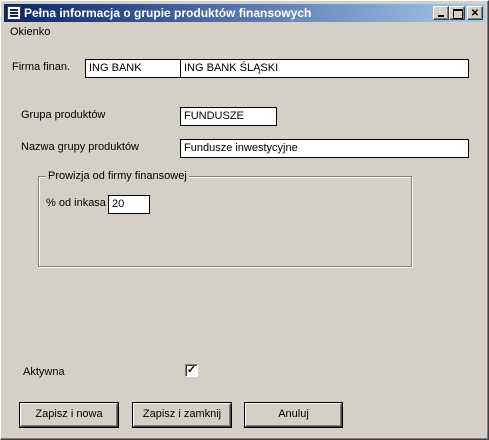  Describe the element at coordinates (129, 204) in the screenshot. I see `procent-field: 20` at that location.